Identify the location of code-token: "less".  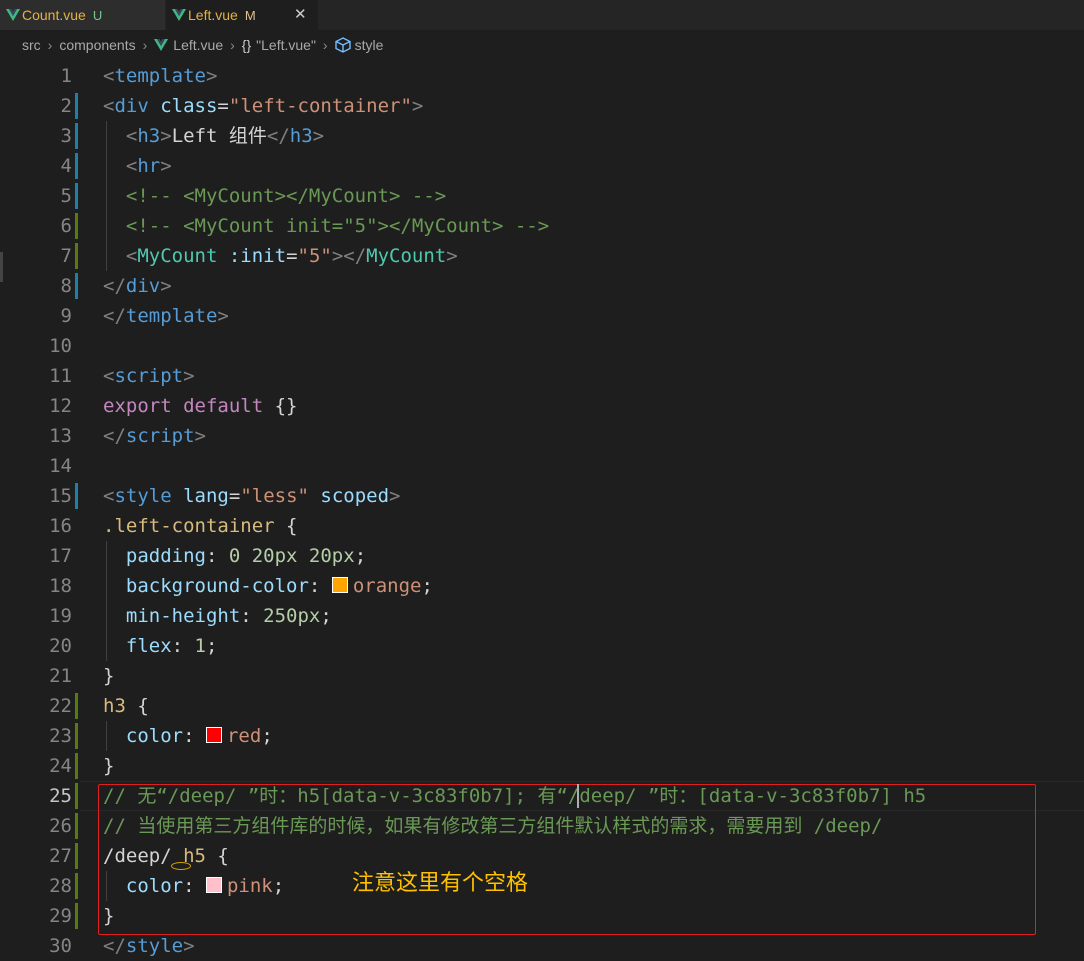
(274, 496).